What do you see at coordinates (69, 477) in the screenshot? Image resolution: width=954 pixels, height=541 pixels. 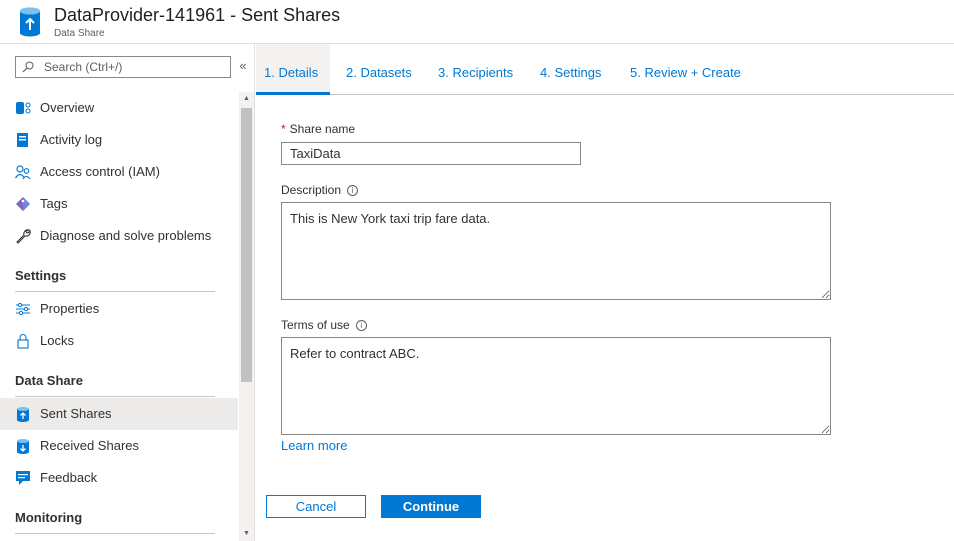 I see `sidebar-item-label: Feedback` at bounding box center [69, 477].